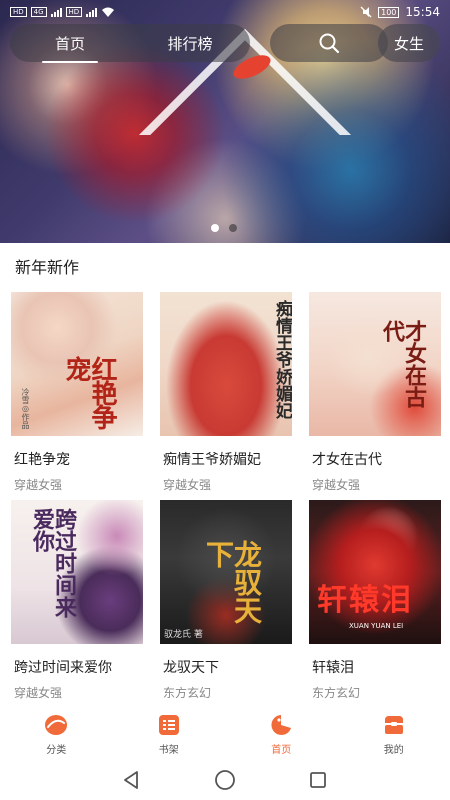  What do you see at coordinates (393, 750) in the screenshot?
I see `tab-profile-label: 我的` at bounding box center [393, 750].